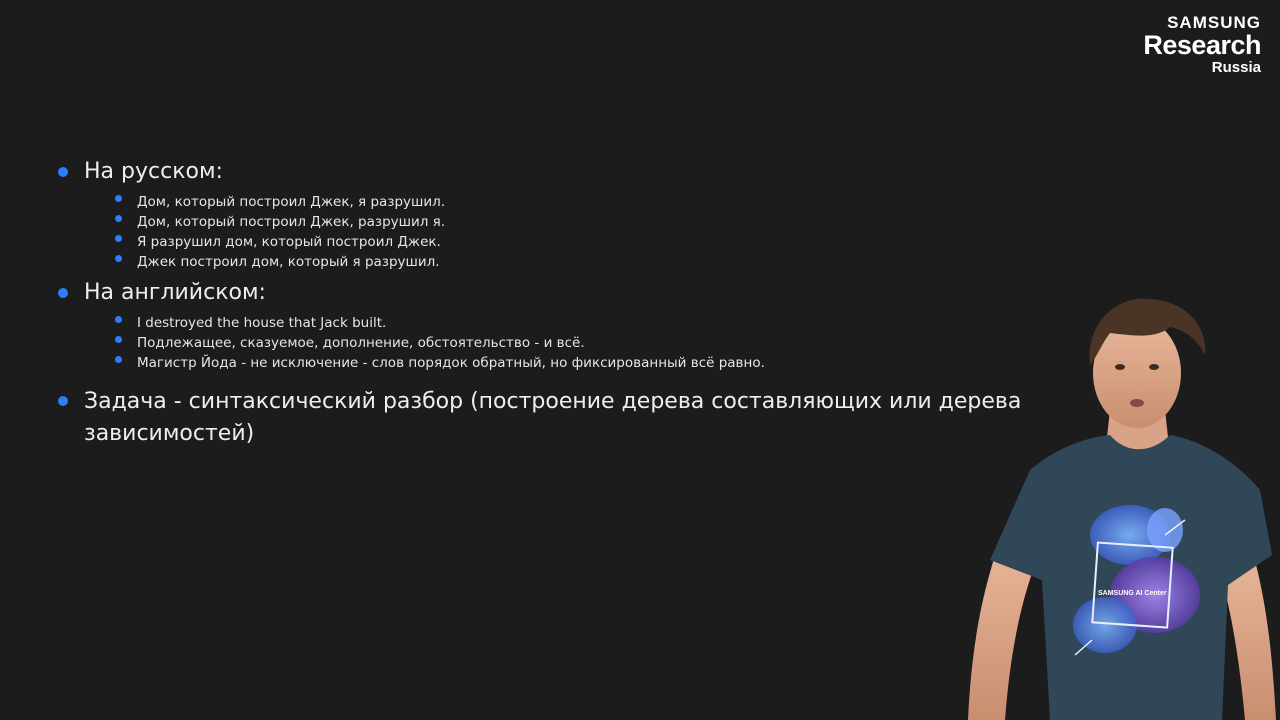 The height and width of the screenshot is (720, 1280). I want to click on presenter-image: SAMSUNG AI Center, so click(1122, 509).